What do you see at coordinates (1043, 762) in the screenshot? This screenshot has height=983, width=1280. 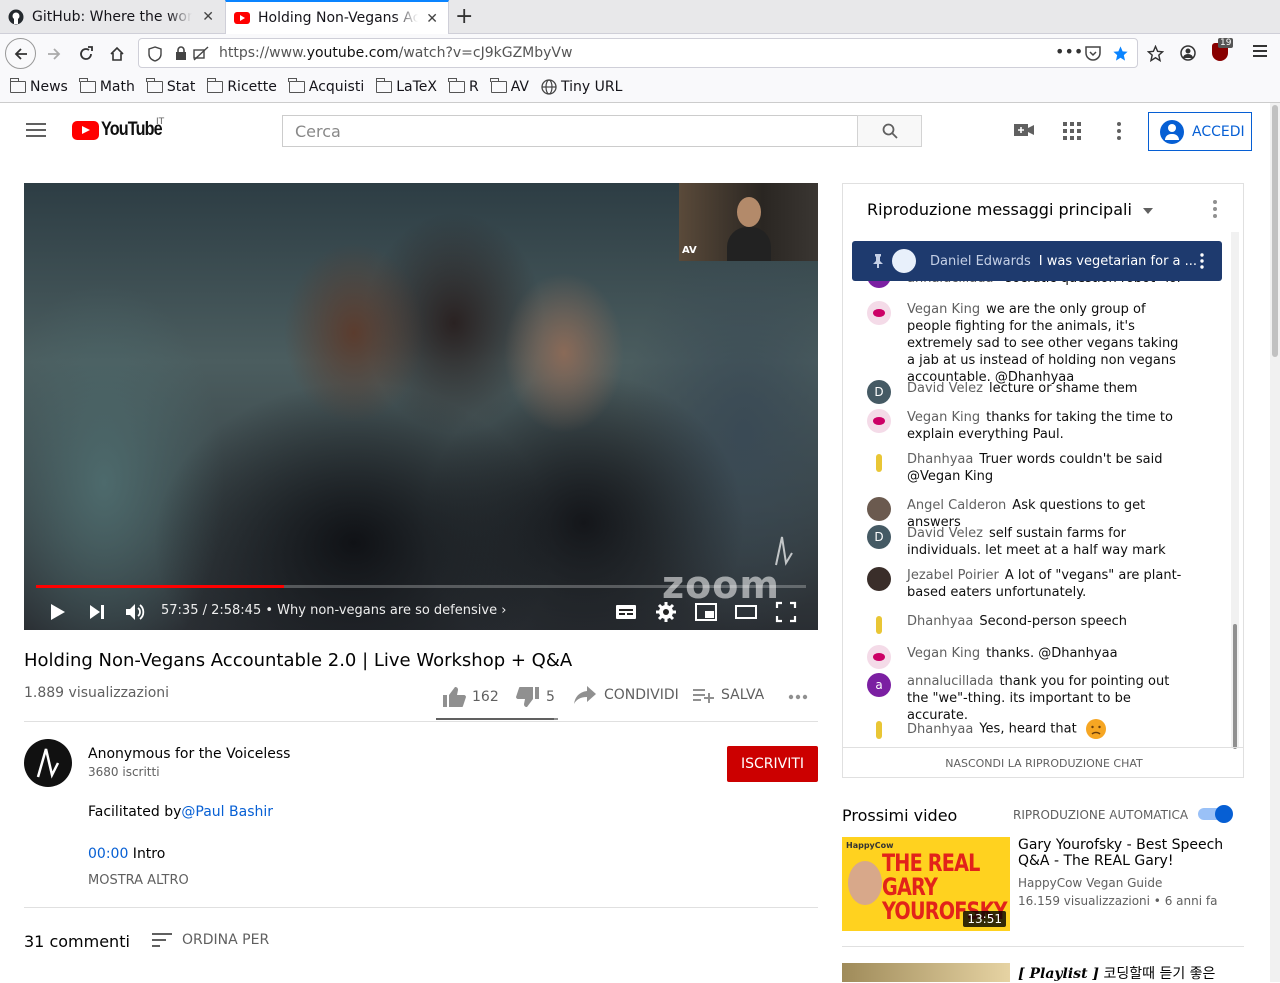 I see `hide-chat-button: NASCONDI LA RIPRODUZIONE CHAT` at bounding box center [1043, 762].